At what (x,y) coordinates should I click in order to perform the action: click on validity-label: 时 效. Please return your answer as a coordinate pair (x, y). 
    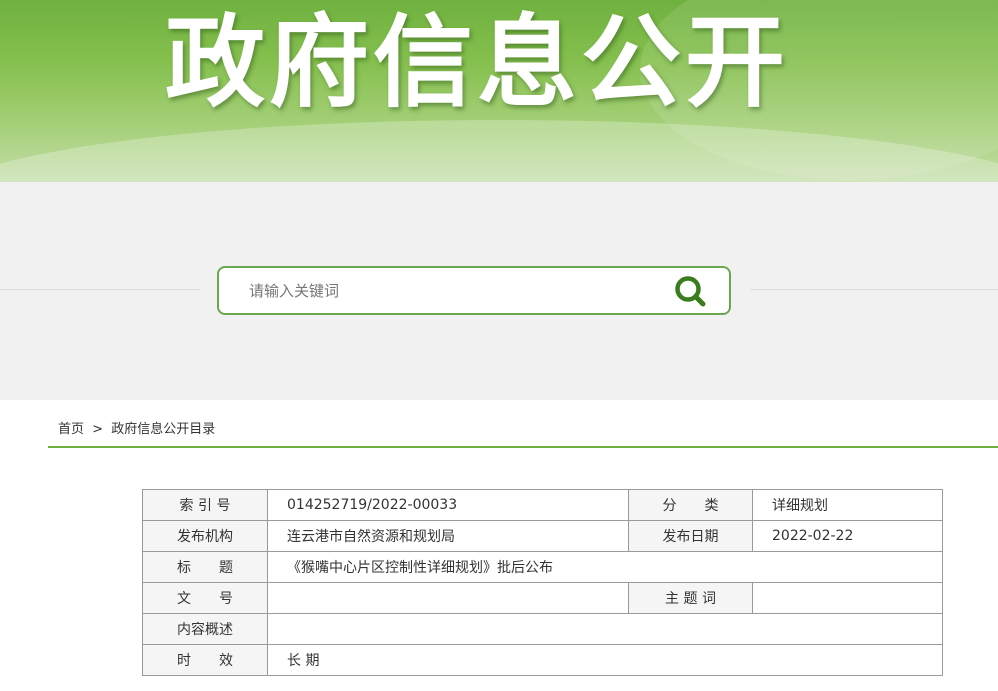
    Looking at the image, I should click on (205, 660).